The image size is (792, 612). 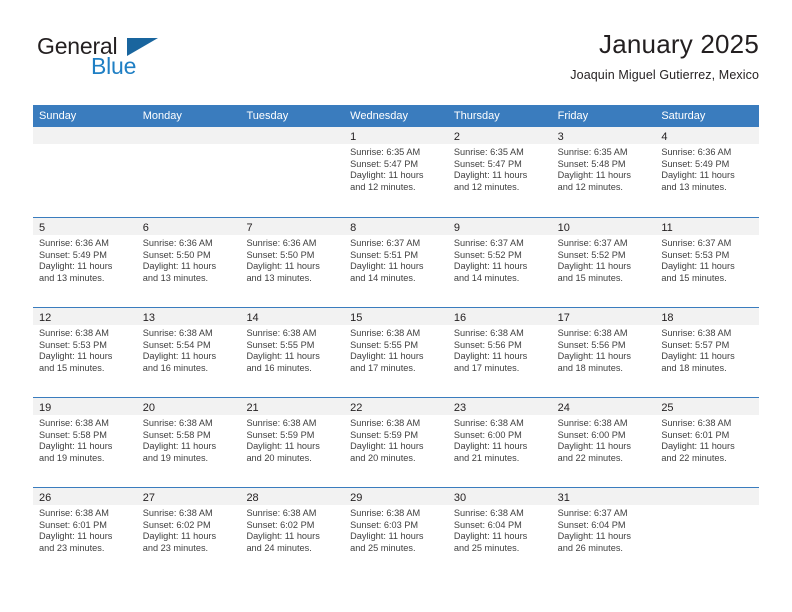 I want to click on day-number-band: 17, so click(x=603, y=316).